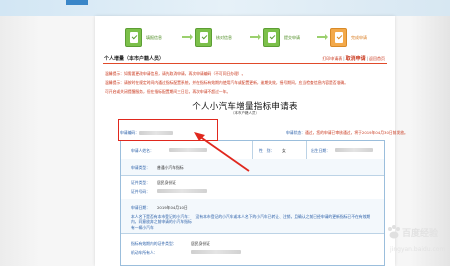 Image resolution: width=450 pixels, height=266 pixels. I want to click on watermark-url: jingyan.baidu.com, so click(418, 249).